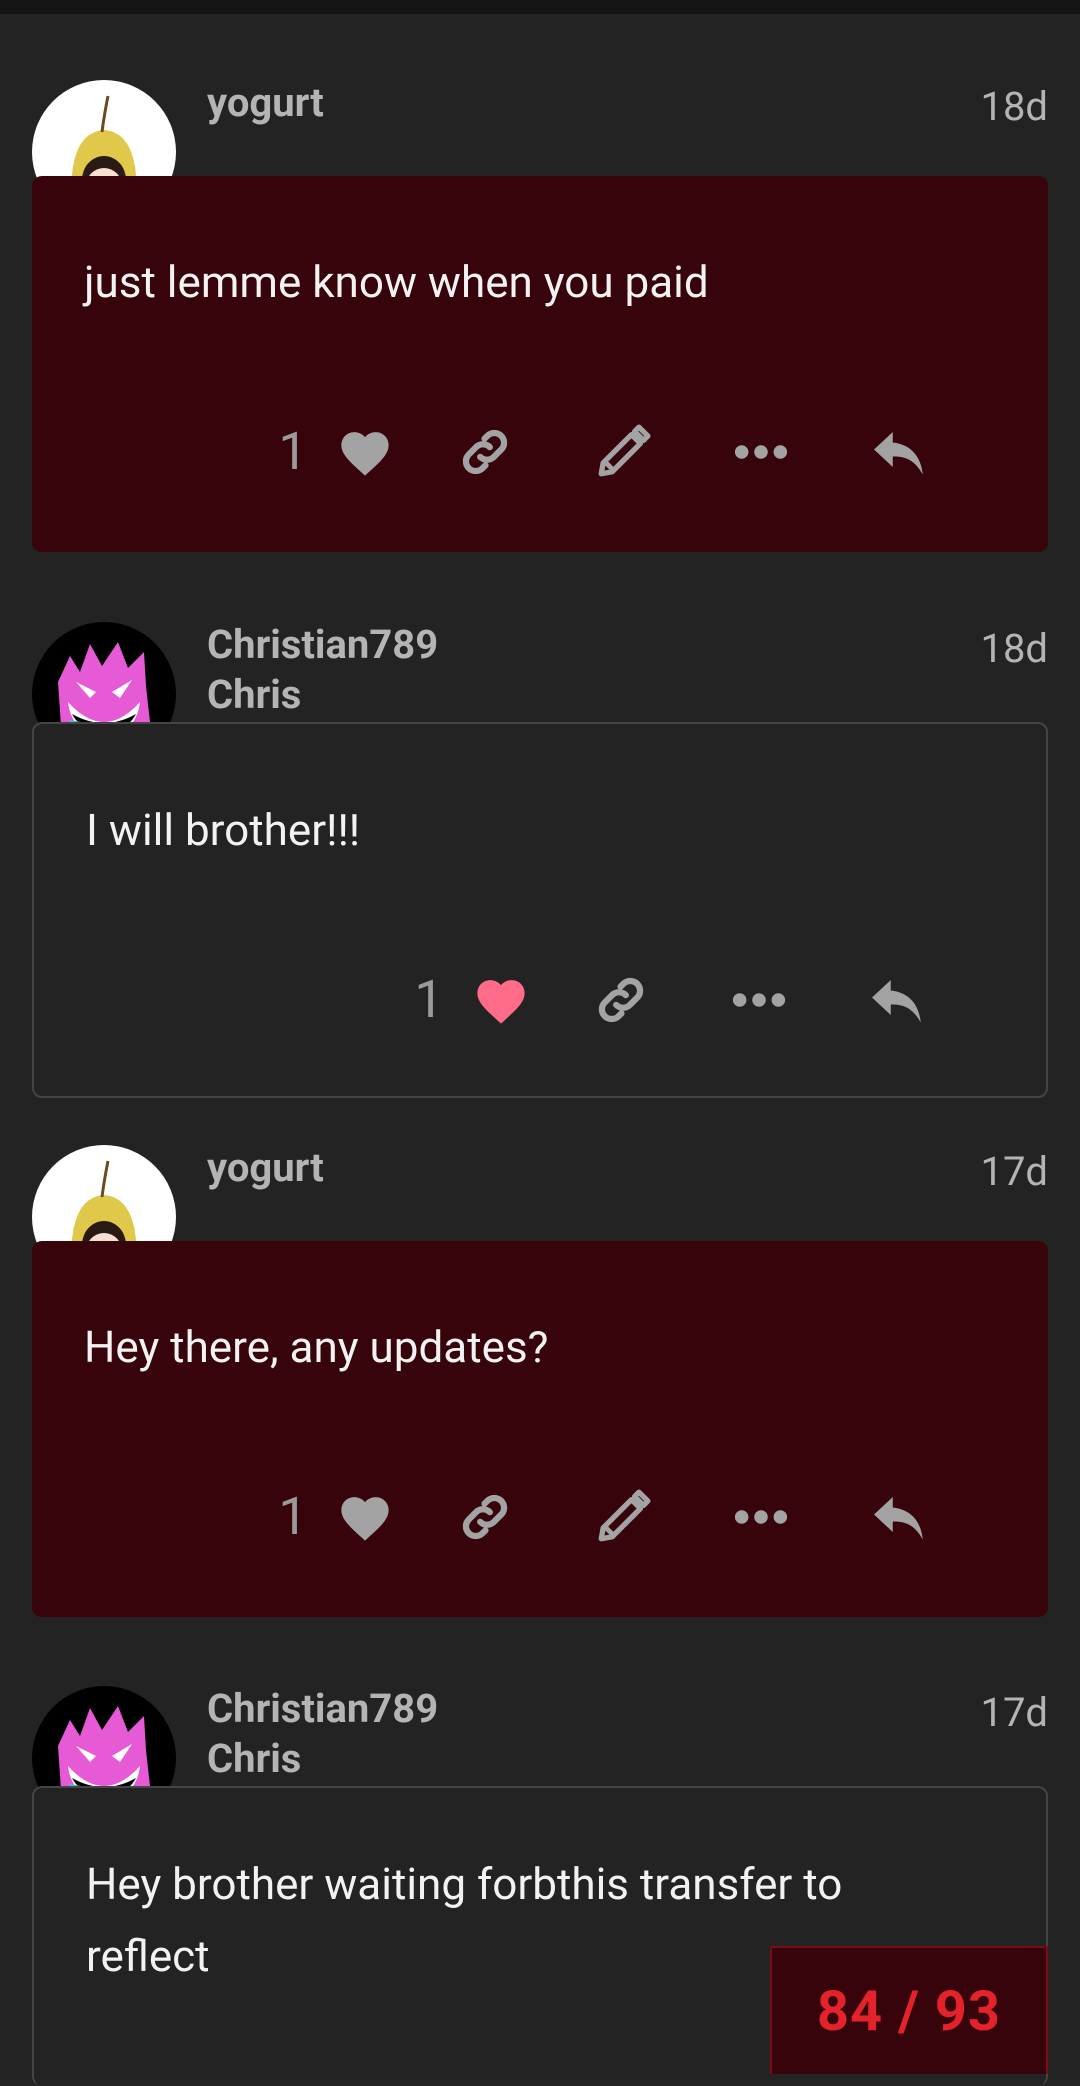 This screenshot has width=1080, height=2086. What do you see at coordinates (540, 7) in the screenshot?
I see `top-status-bar` at bounding box center [540, 7].